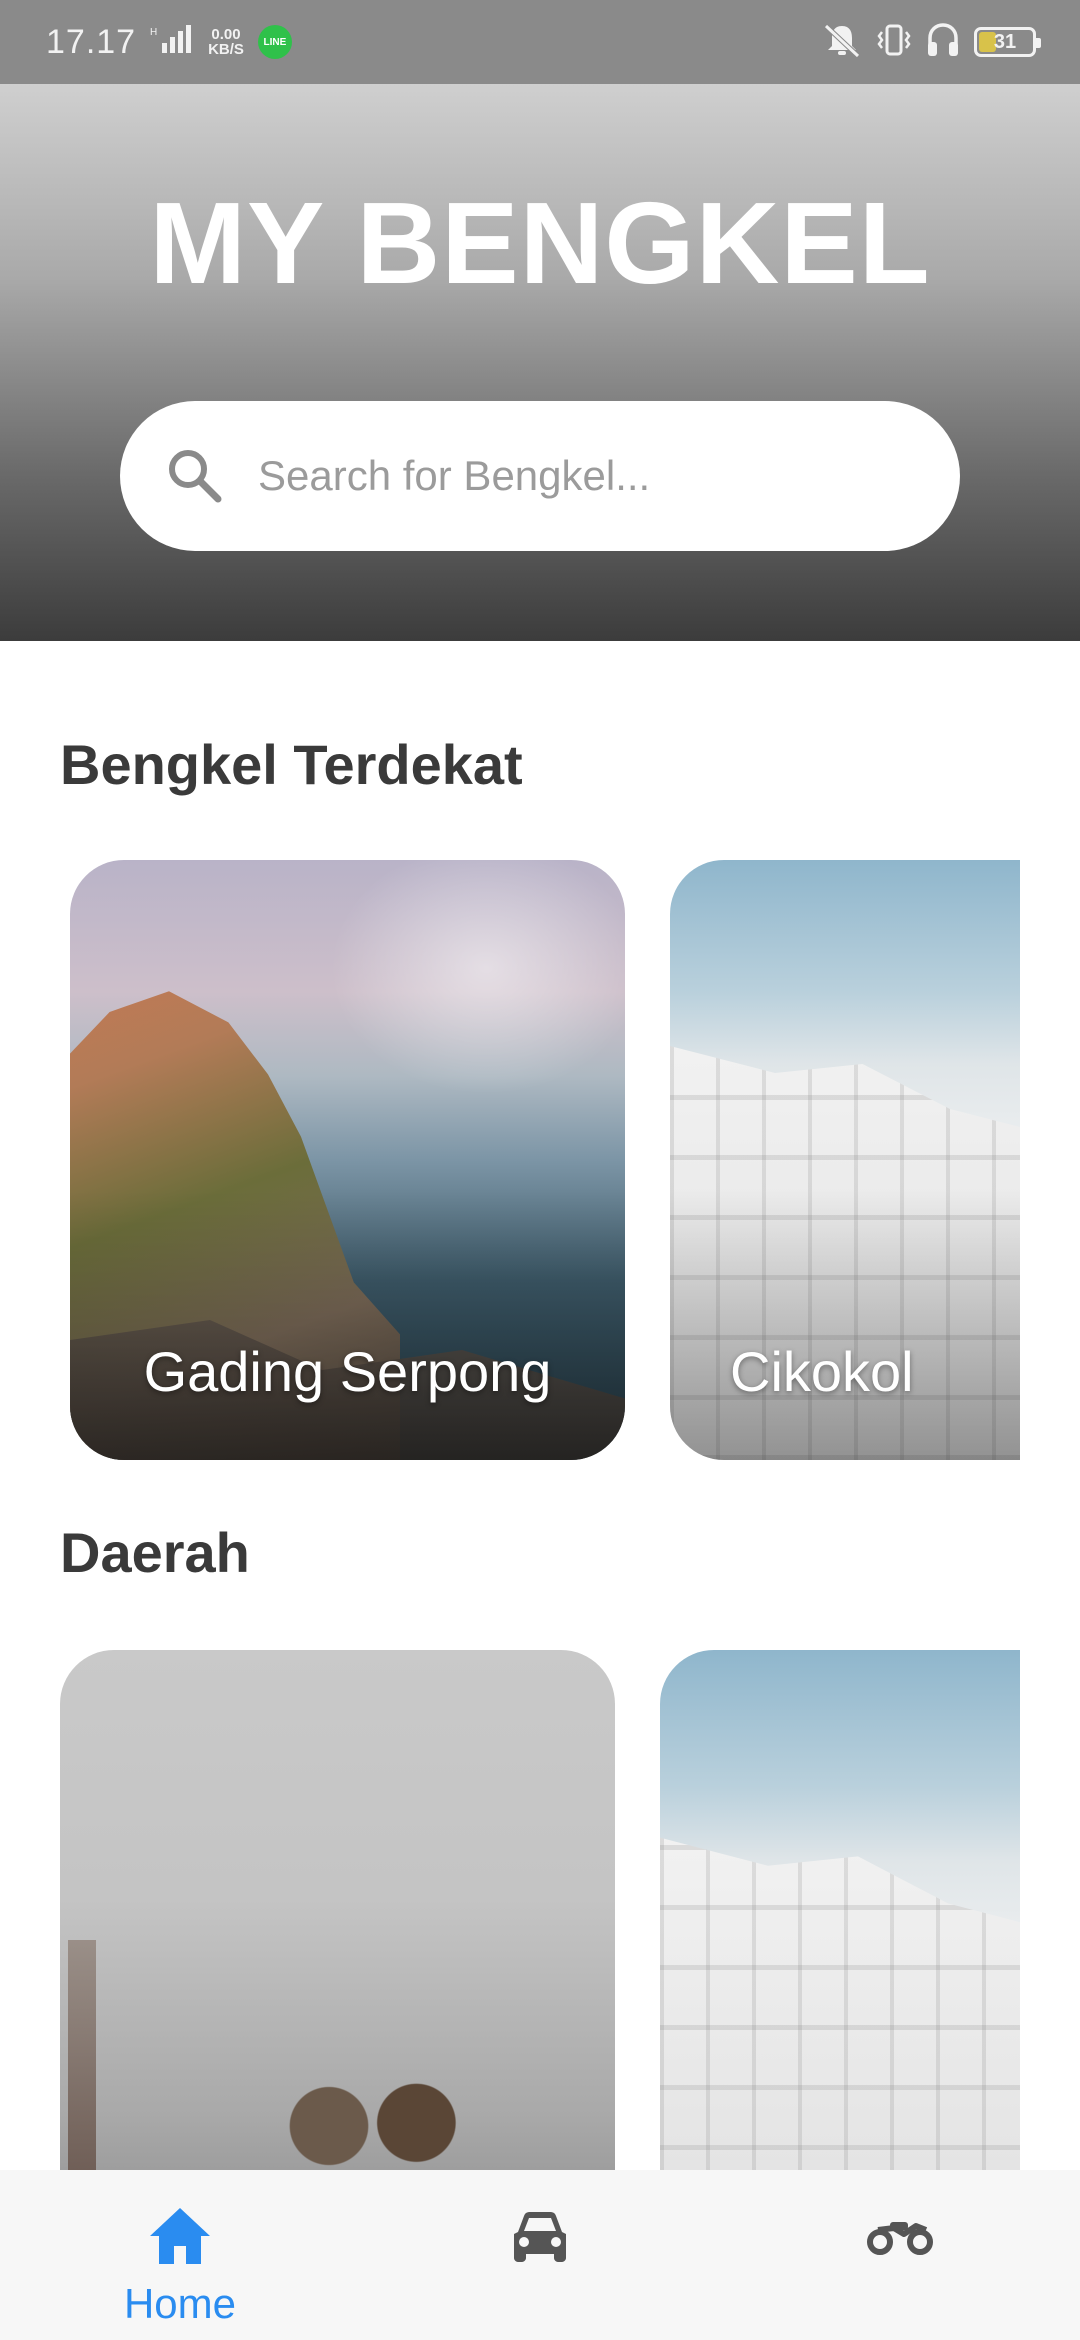  What do you see at coordinates (347, 1160) in the screenshot?
I see `nearby-card-gading-serpong: Gading Serpong` at bounding box center [347, 1160].